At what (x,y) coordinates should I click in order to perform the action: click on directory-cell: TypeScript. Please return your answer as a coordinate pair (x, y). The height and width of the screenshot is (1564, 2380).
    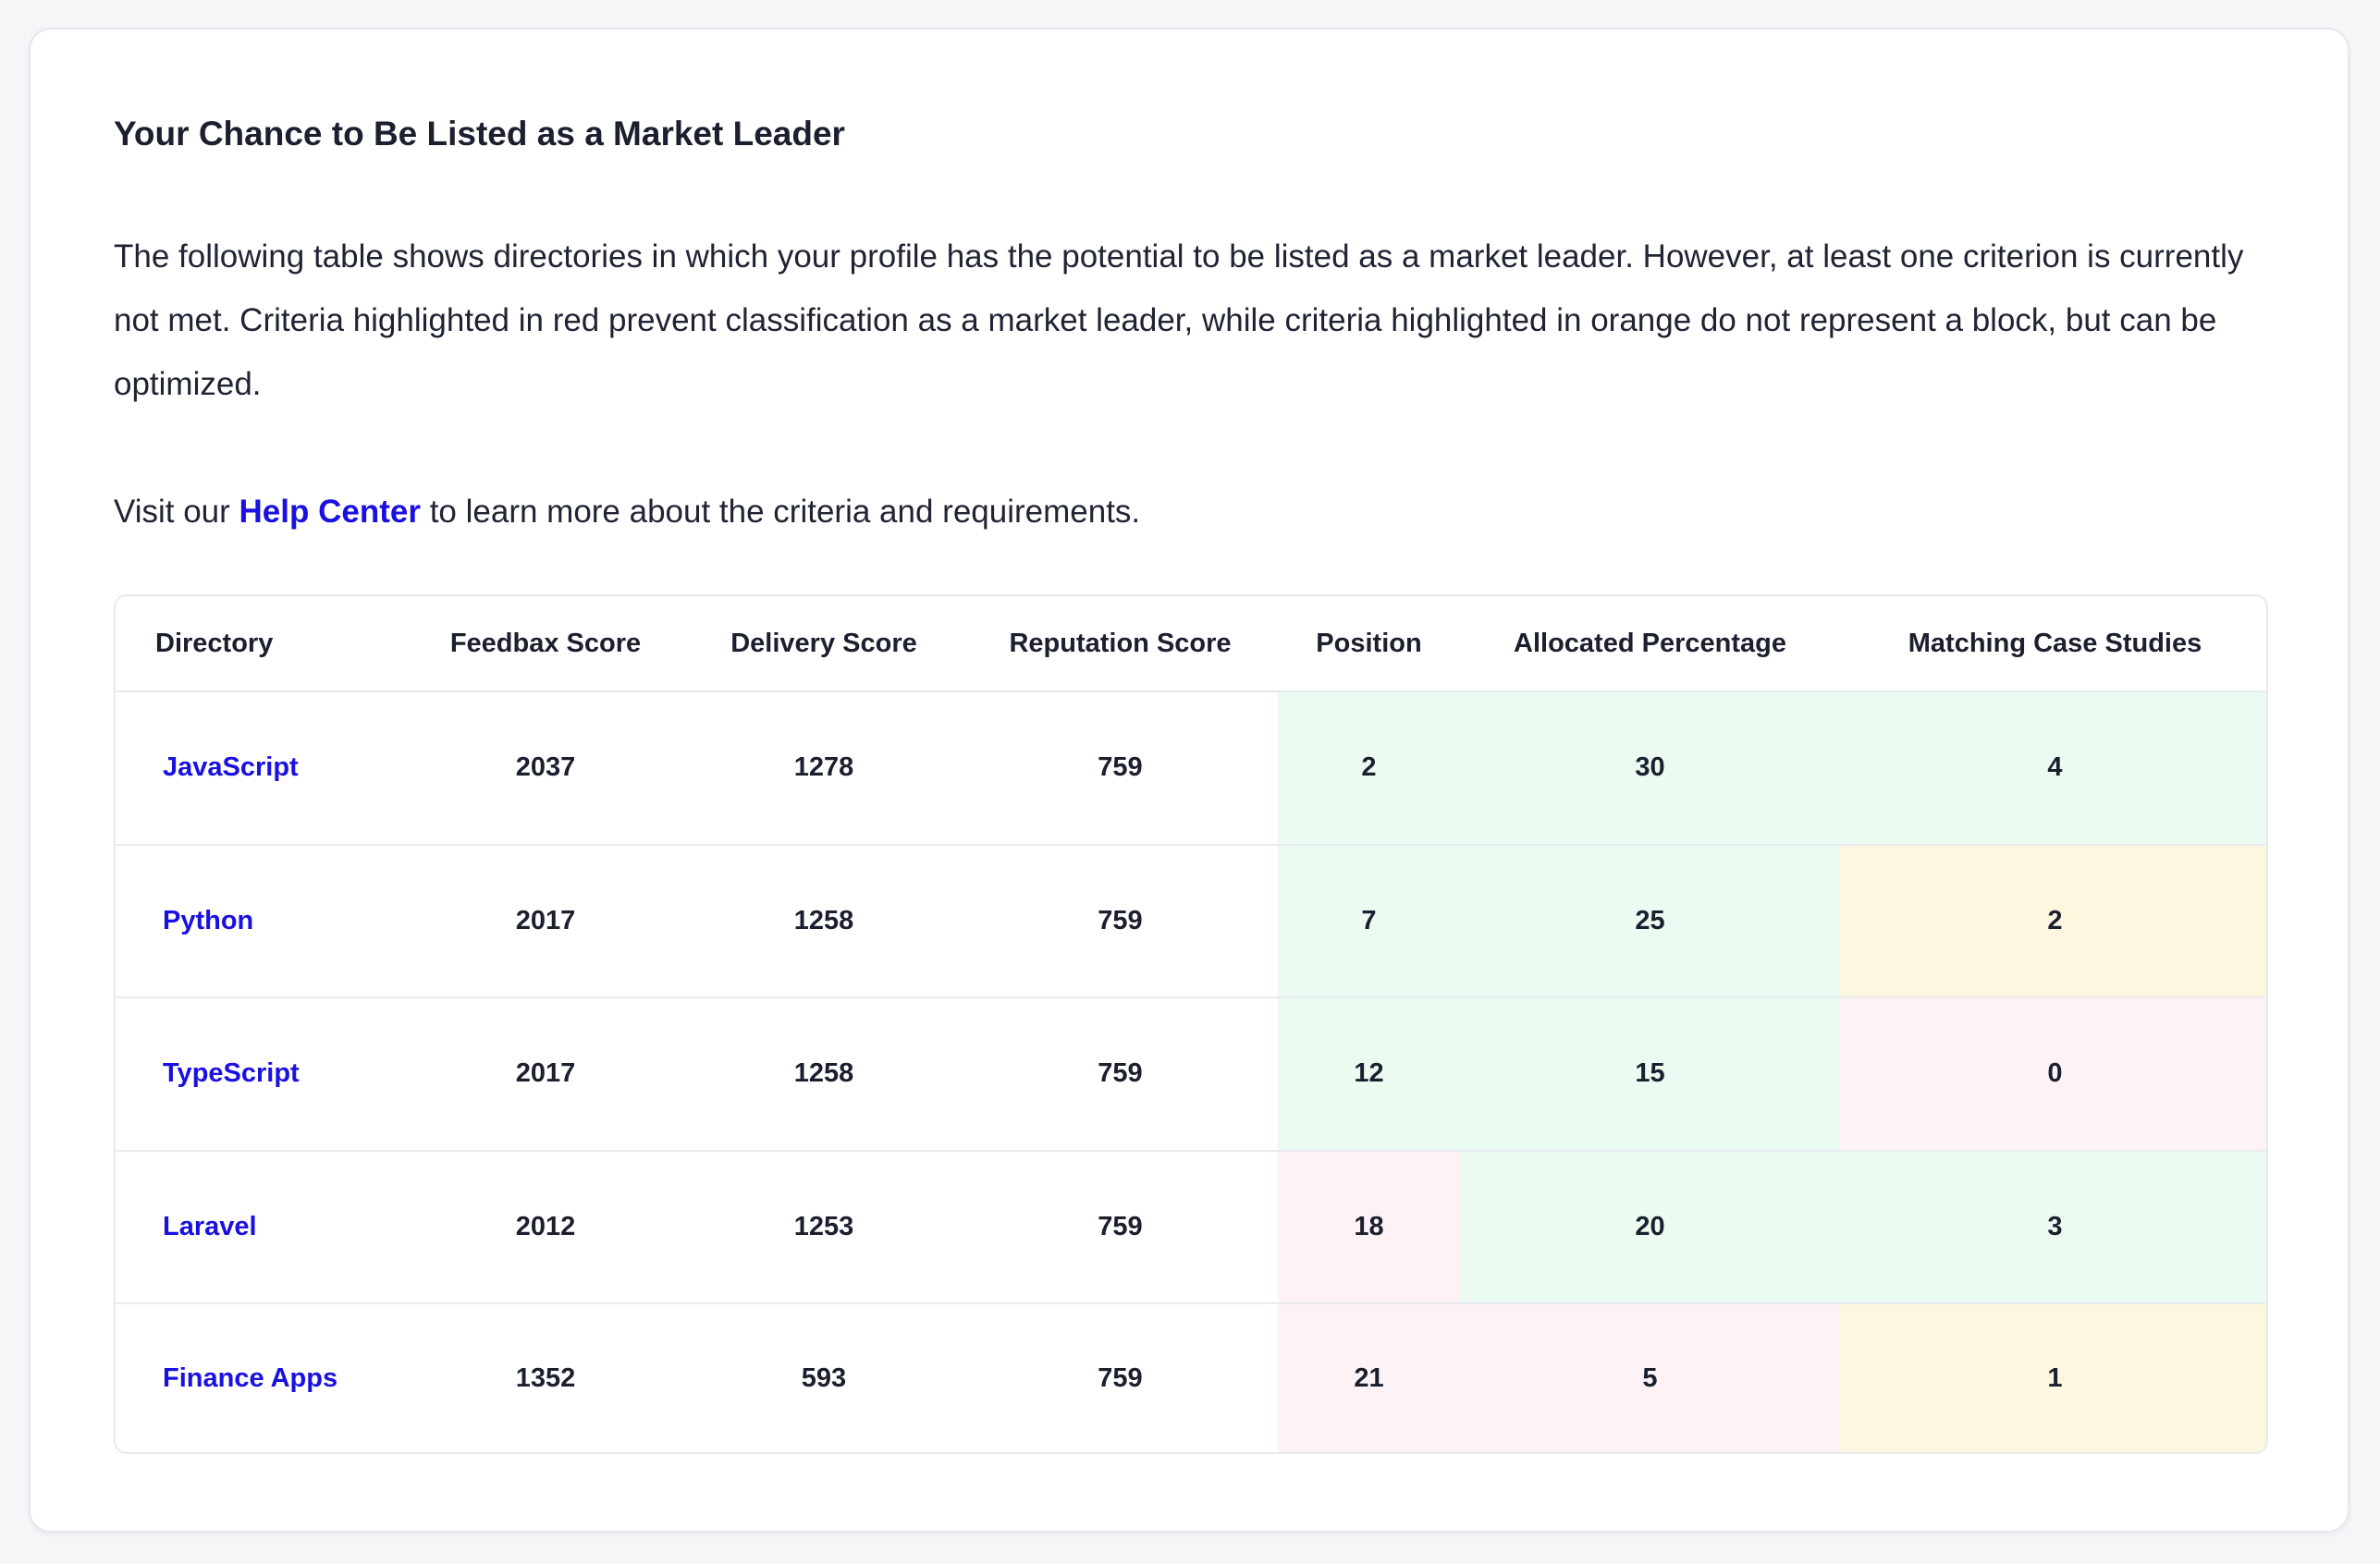
    Looking at the image, I should click on (261, 1074).